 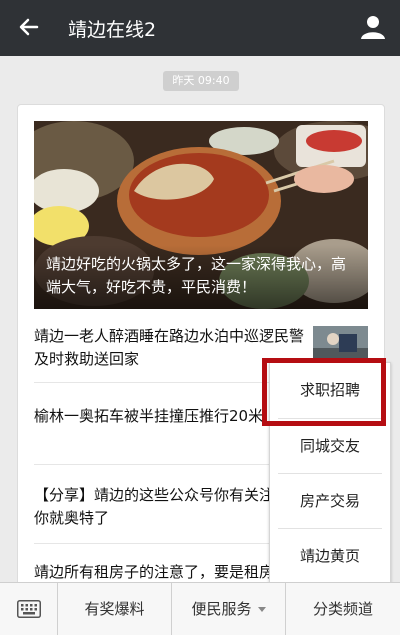 I want to click on keyboard-toggle-button, so click(x=29, y=609).